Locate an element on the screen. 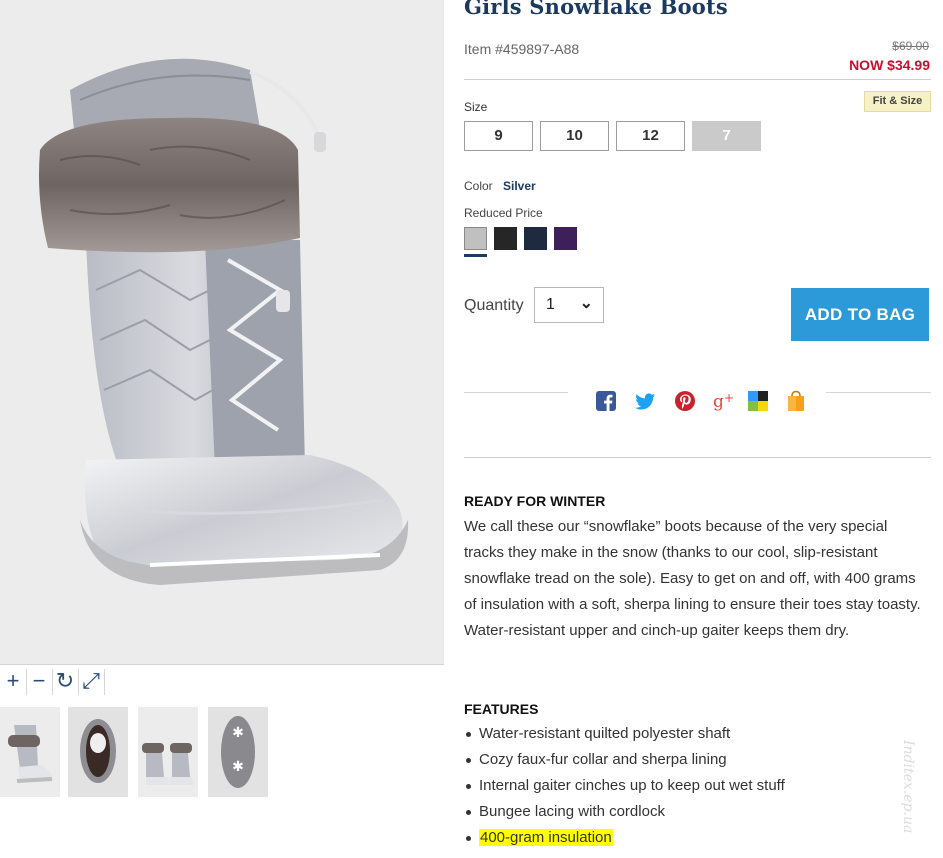 The width and height of the screenshot is (943, 858). quantity-value: 1 is located at coordinates (550, 304).